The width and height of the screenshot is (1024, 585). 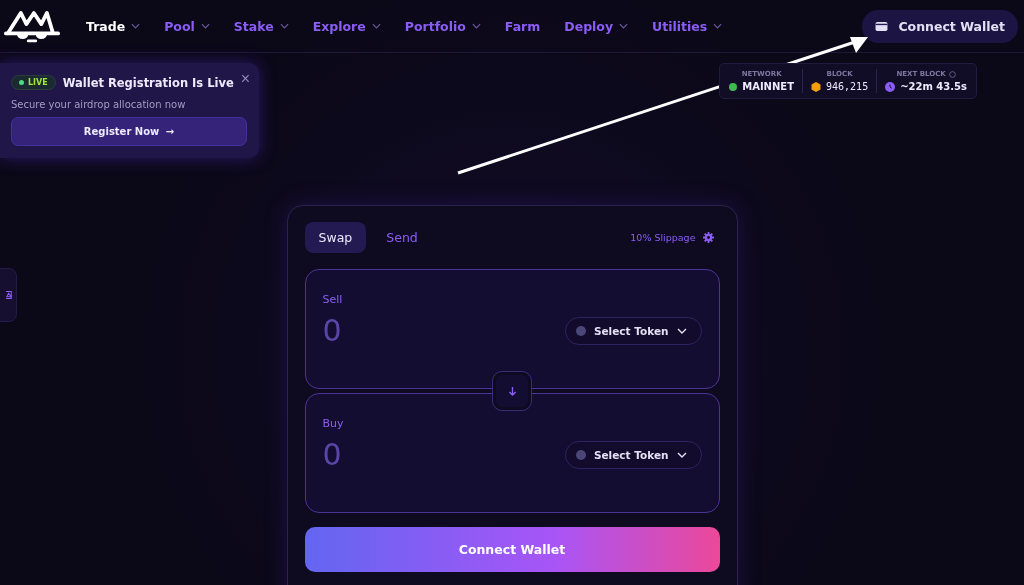 I want to click on info-icon, so click(x=952, y=74).